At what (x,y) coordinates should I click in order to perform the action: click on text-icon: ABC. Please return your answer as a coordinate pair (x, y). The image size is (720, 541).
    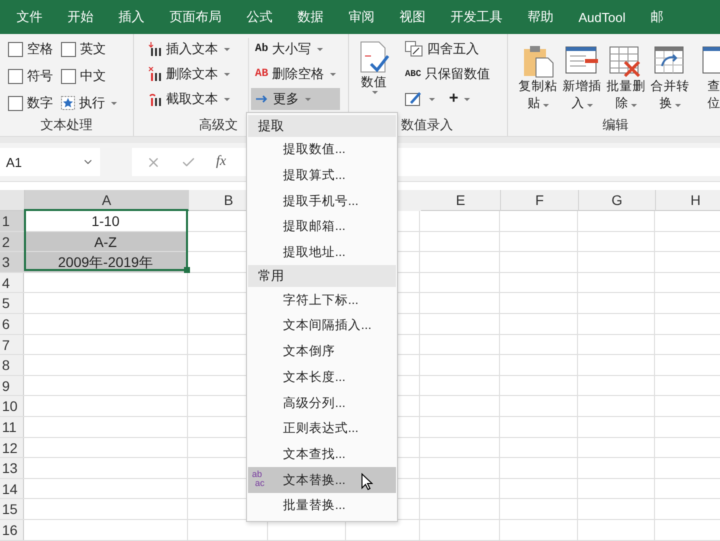
    Looking at the image, I should click on (413, 74).